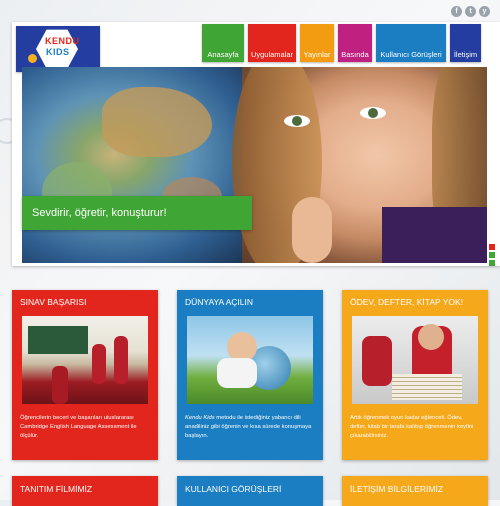 The width and height of the screenshot is (500, 506). What do you see at coordinates (32, 58) in the screenshot?
I see `logo-dot` at bounding box center [32, 58].